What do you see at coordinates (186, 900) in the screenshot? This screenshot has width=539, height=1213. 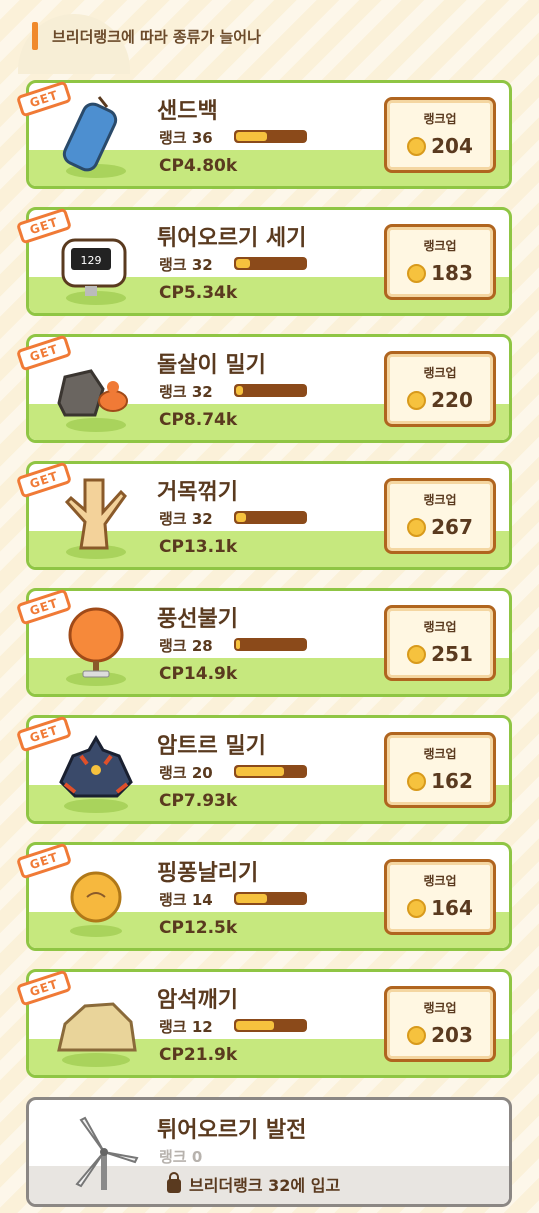 I see `item-rank: 랭크 14` at bounding box center [186, 900].